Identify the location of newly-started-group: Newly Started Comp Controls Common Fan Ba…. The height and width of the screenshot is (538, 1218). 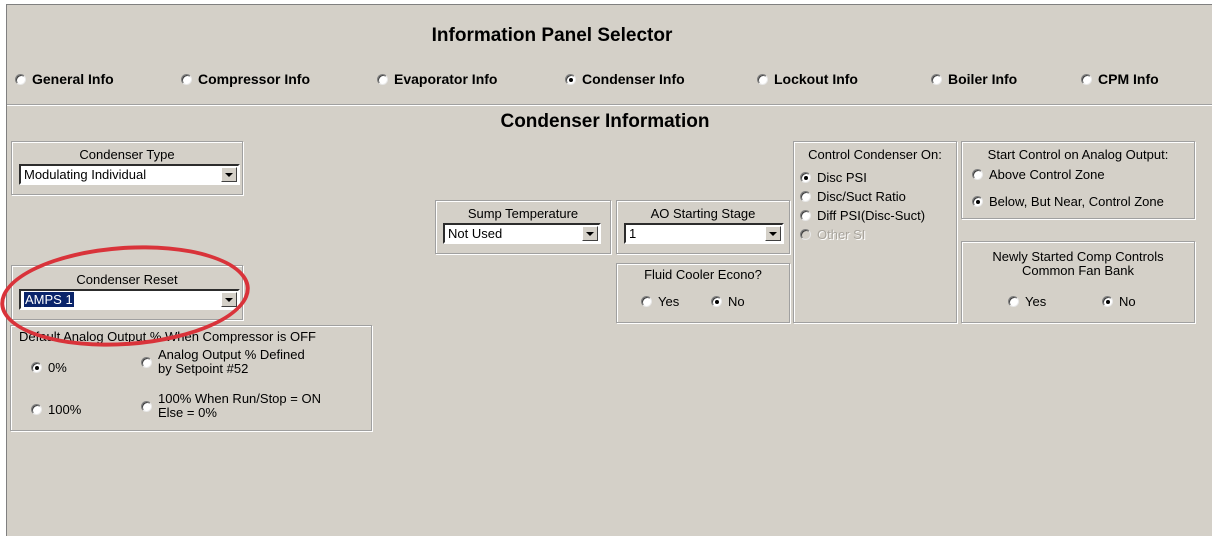
(1078, 282).